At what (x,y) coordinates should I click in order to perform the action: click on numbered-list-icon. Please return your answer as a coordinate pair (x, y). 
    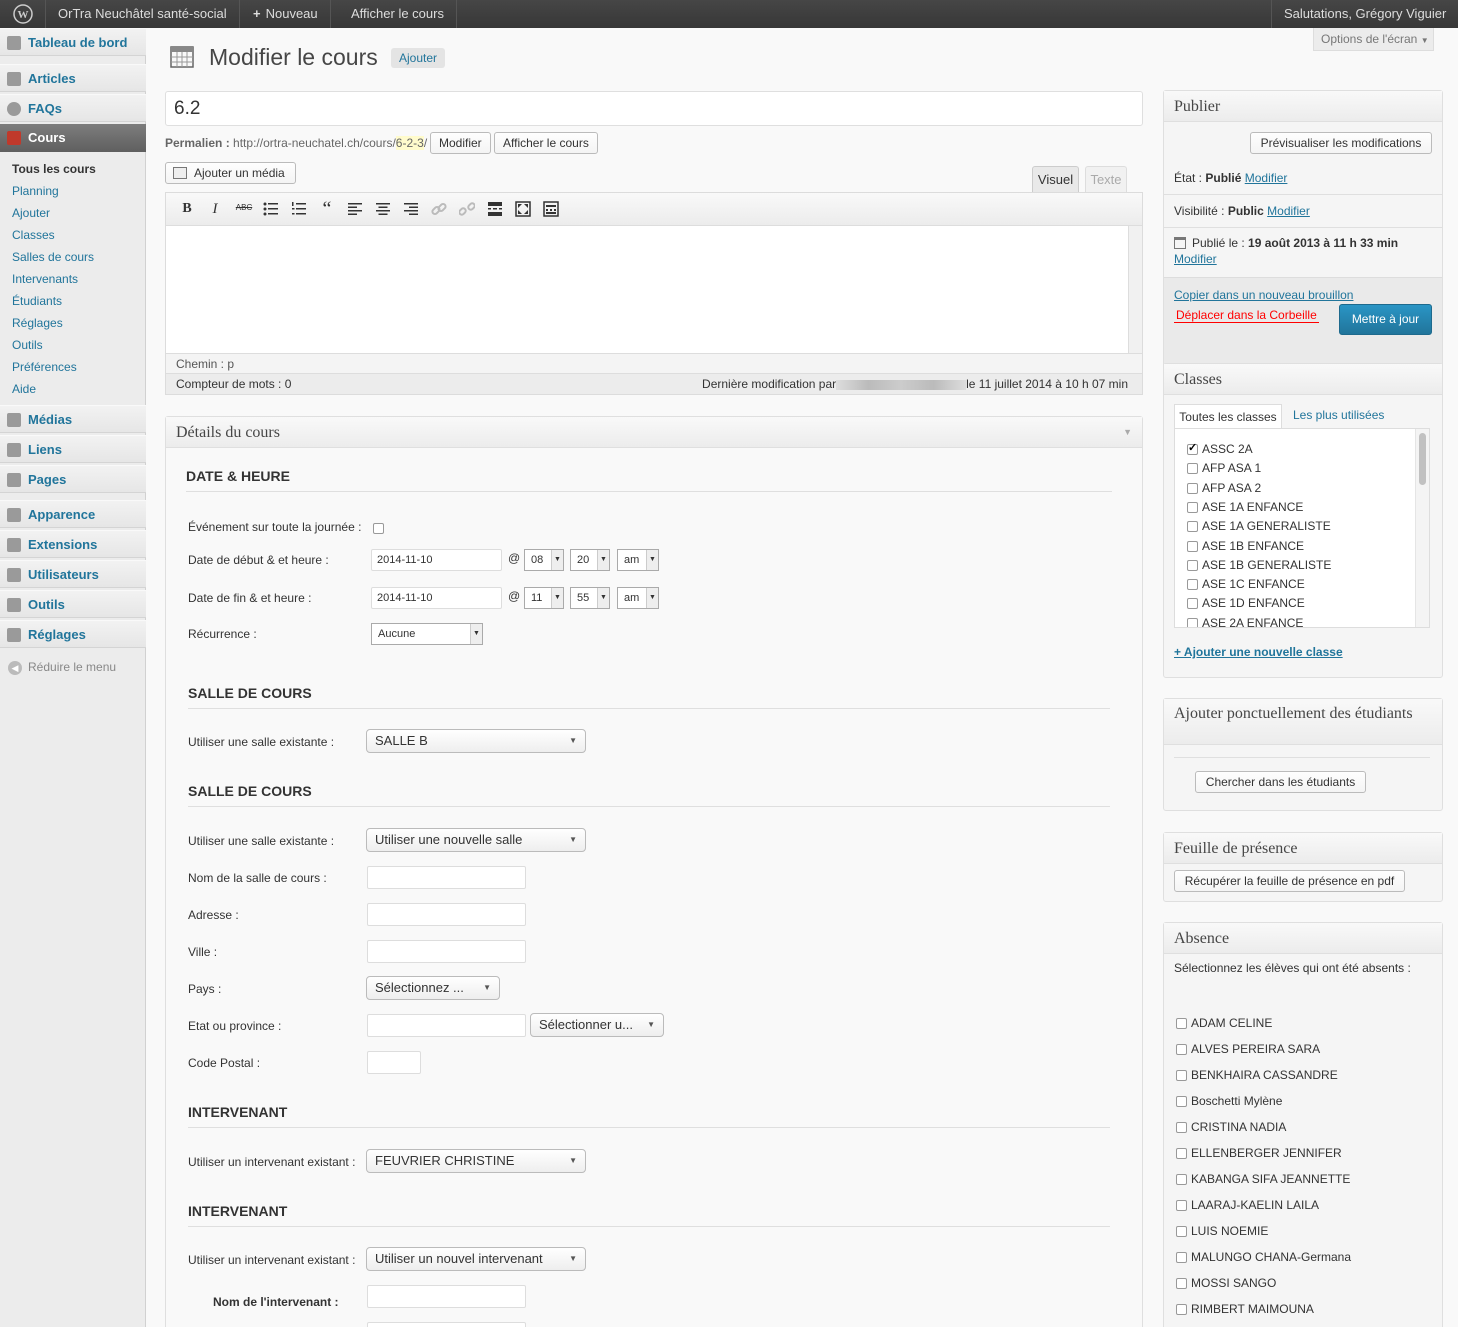
    Looking at the image, I should click on (299, 210).